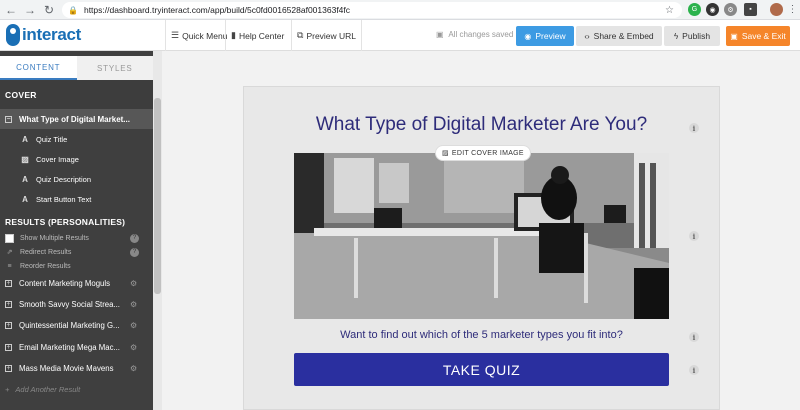  I want to click on code-icon: ‹›, so click(587, 36).